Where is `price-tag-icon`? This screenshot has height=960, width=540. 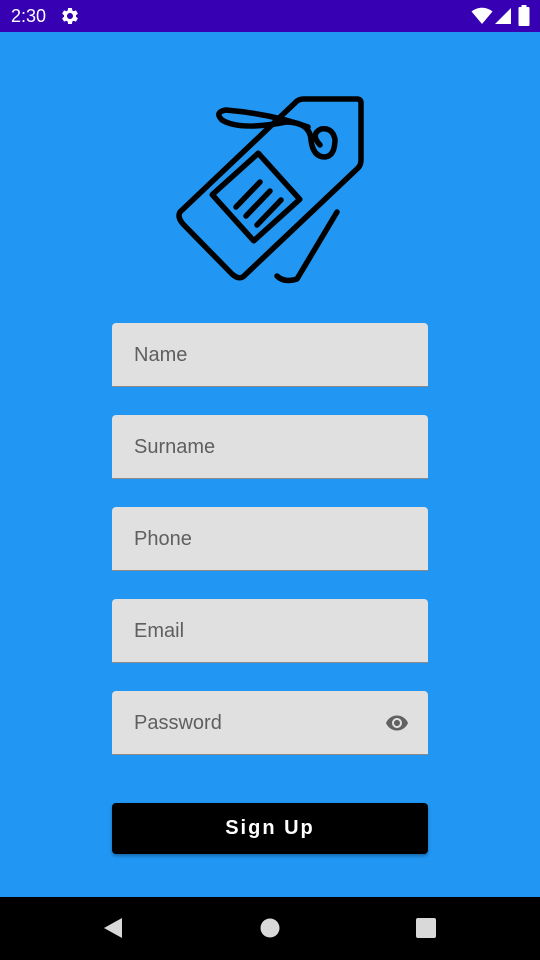
price-tag-icon is located at coordinates (270, 190).